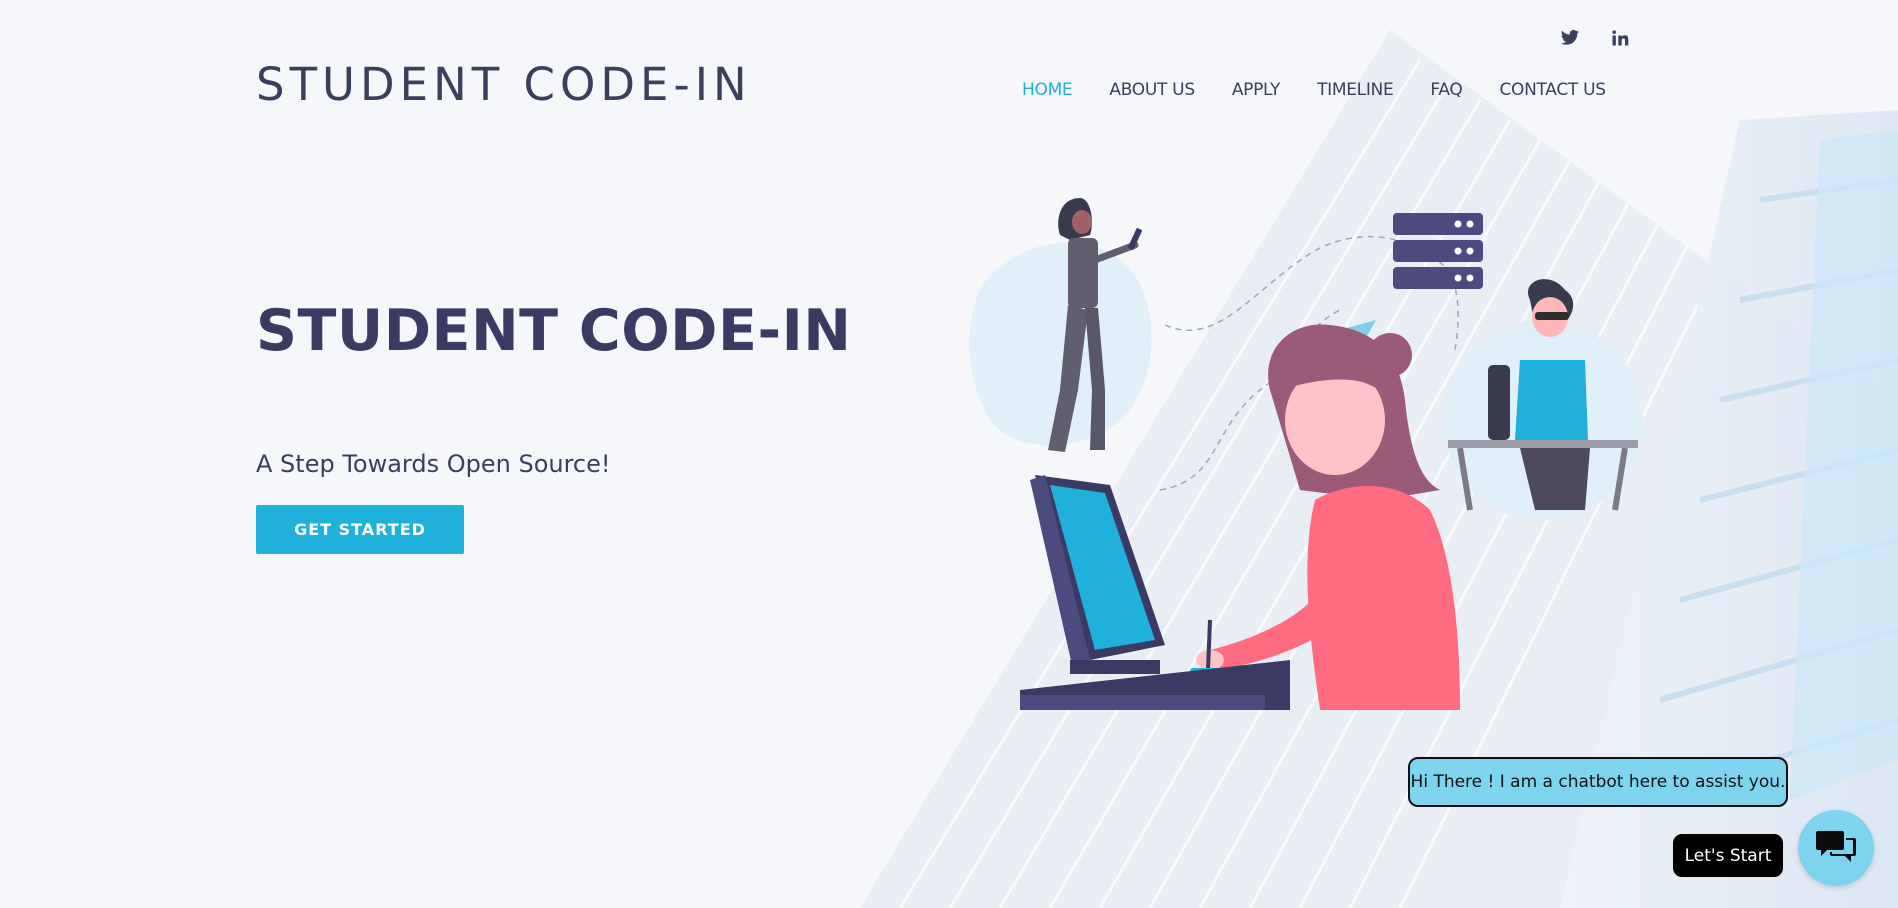  Describe the element at coordinates (1355, 90) in the screenshot. I see `nav-item-timeline: TIMELINE` at that location.